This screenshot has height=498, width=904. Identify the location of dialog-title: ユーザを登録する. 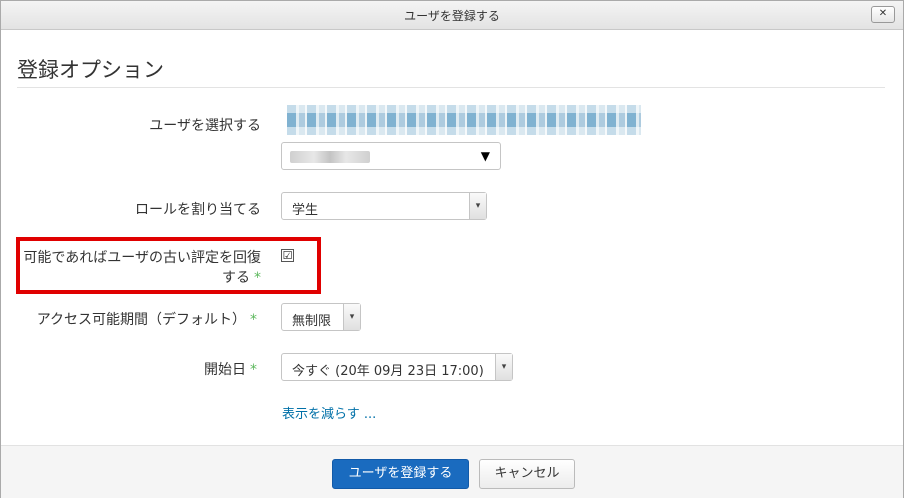
(452, 16).